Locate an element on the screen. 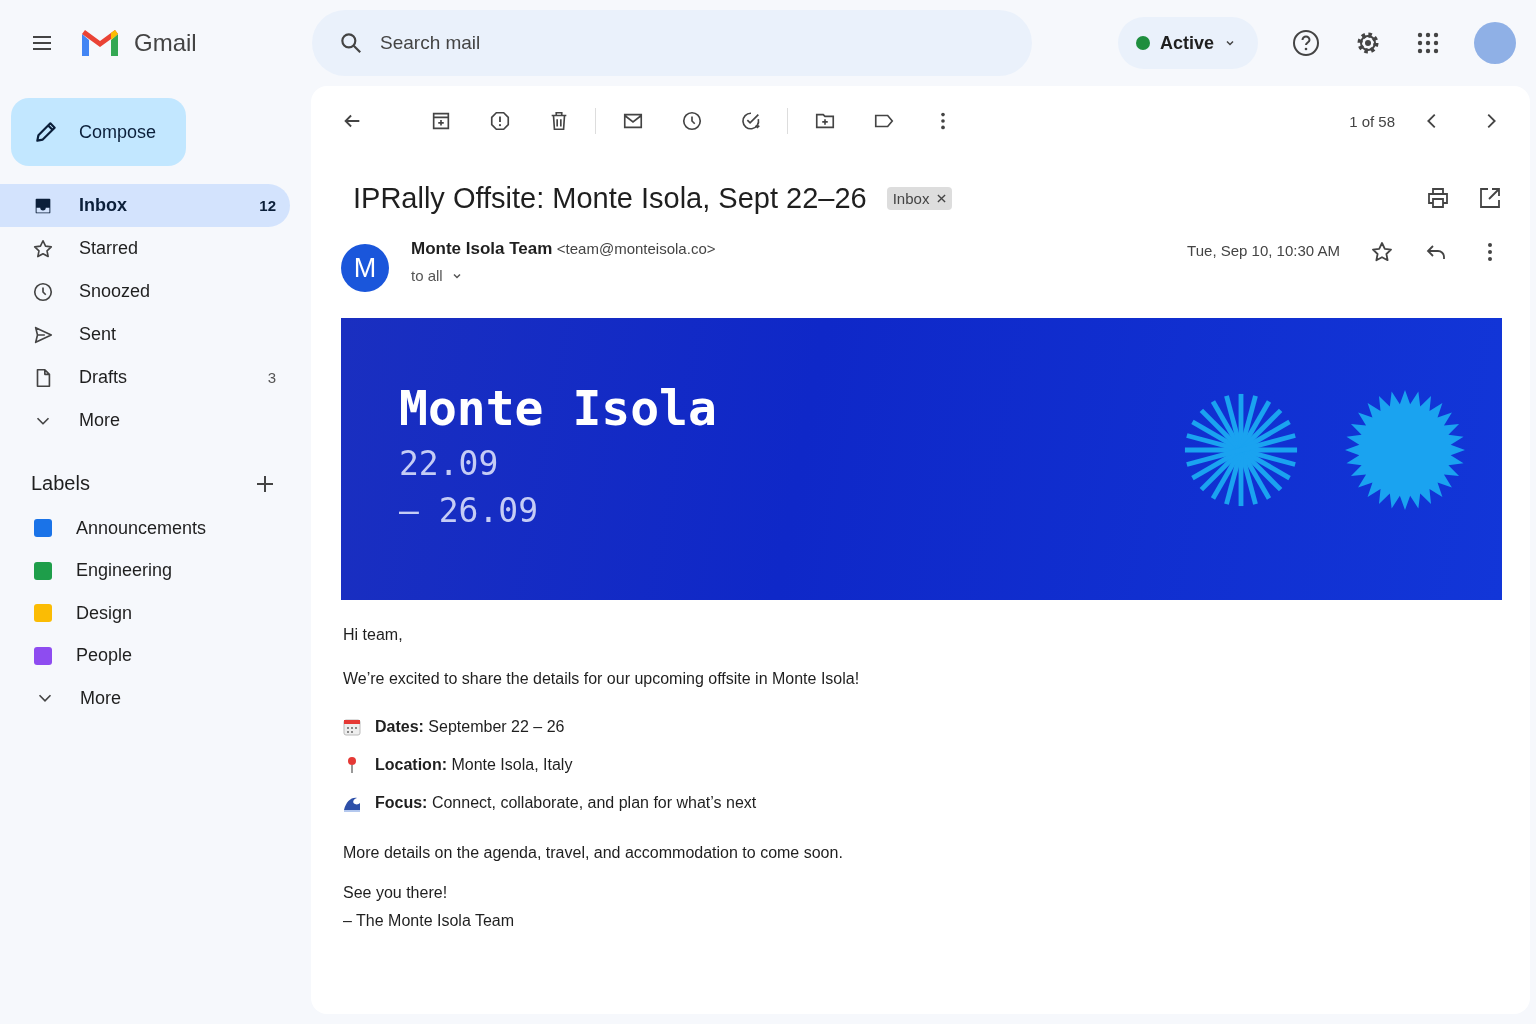 The height and width of the screenshot is (1024, 1536). close-icon is located at coordinates (942, 198).